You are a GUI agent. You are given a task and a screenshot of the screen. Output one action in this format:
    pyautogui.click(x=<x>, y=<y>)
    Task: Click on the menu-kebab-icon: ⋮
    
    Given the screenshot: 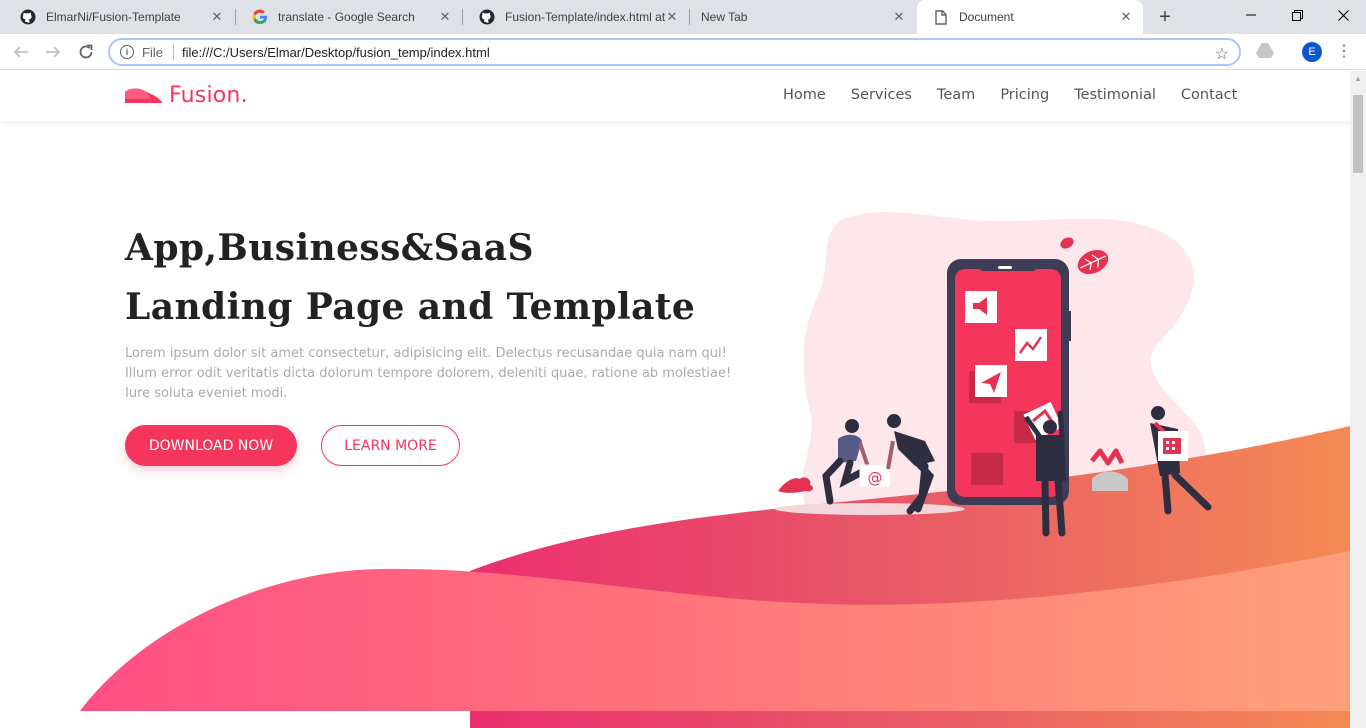 What is the action you would take?
    pyautogui.click(x=1344, y=52)
    